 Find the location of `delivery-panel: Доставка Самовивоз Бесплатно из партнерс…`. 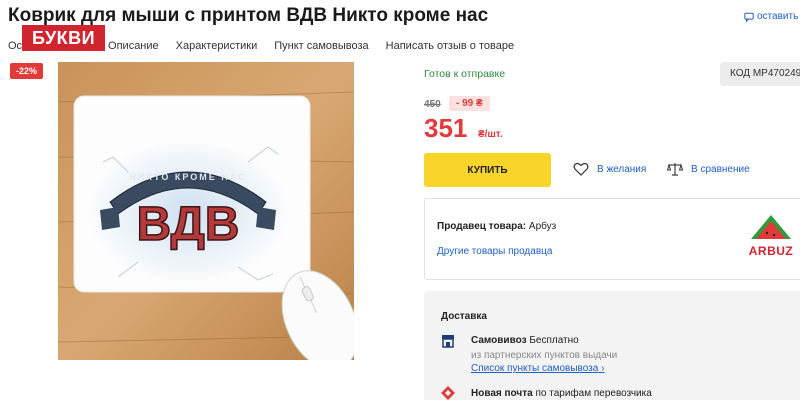

delivery-panel: Доставка Самовивоз Бесплатно из партнерс… is located at coordinates (612, 345).